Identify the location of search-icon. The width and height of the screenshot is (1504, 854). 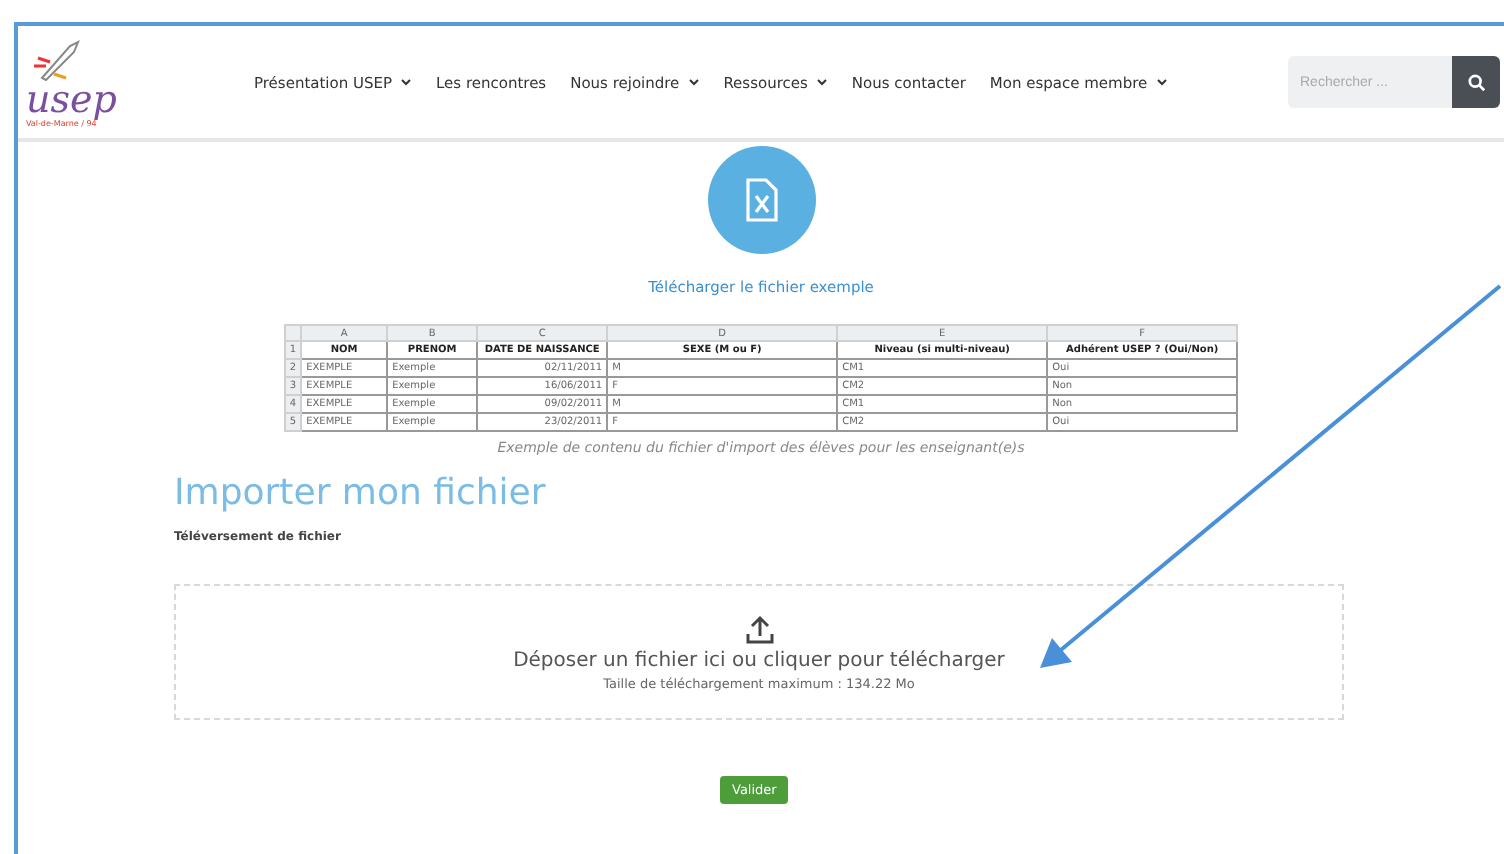
(1476, 82).